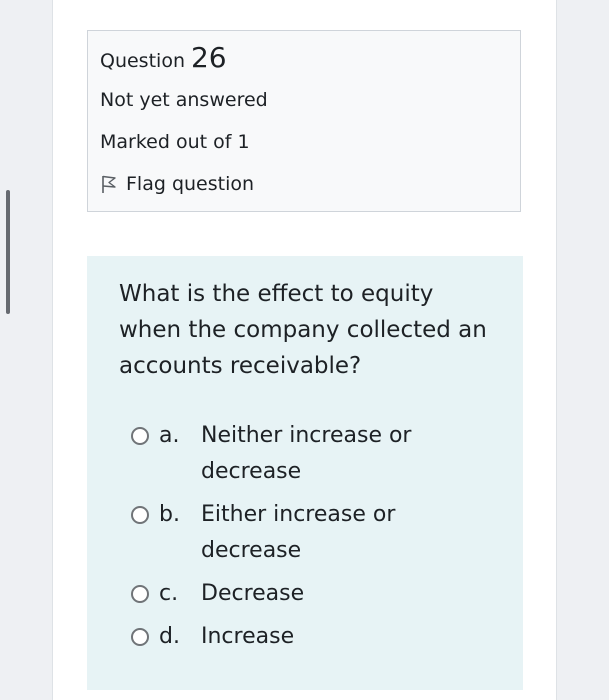 The image size is (609, 700). I want to click on question-number: 26, so click(208, 57).